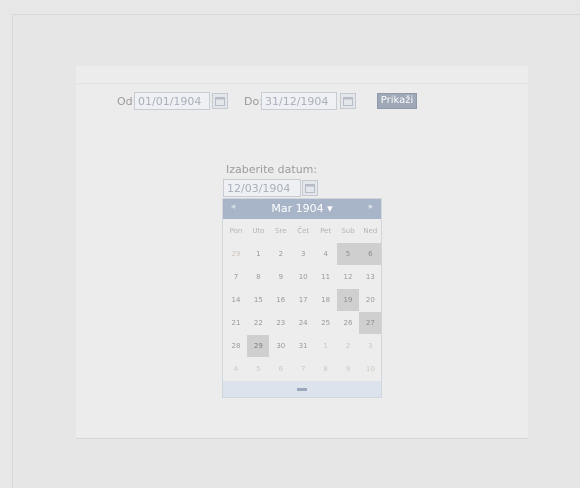  I want to click on footer-handle-icon, so click(302, 389).